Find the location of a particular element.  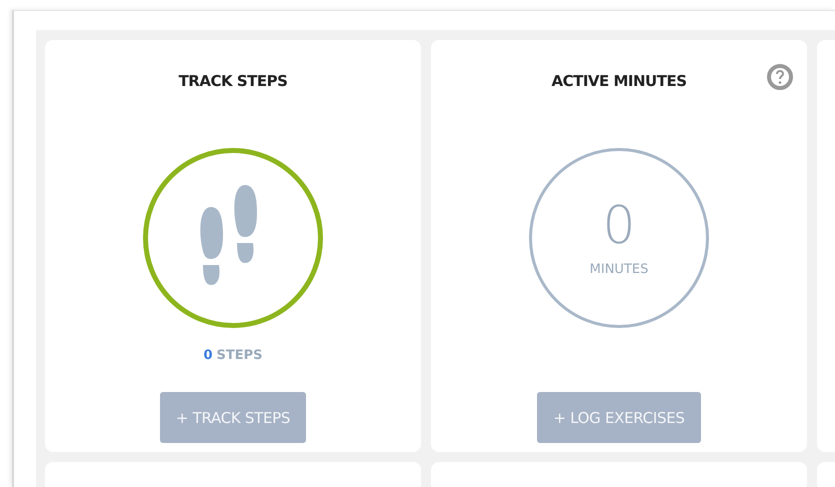

add-button: + LOG EXERCISES is located at coordinates (619, 417).